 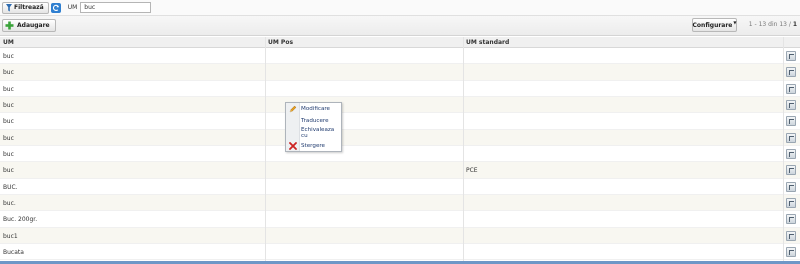 What do you see at coordinates (794, 24) in the screenshot?
I see `pager-pages: 1` at bounding box center [794, 24].